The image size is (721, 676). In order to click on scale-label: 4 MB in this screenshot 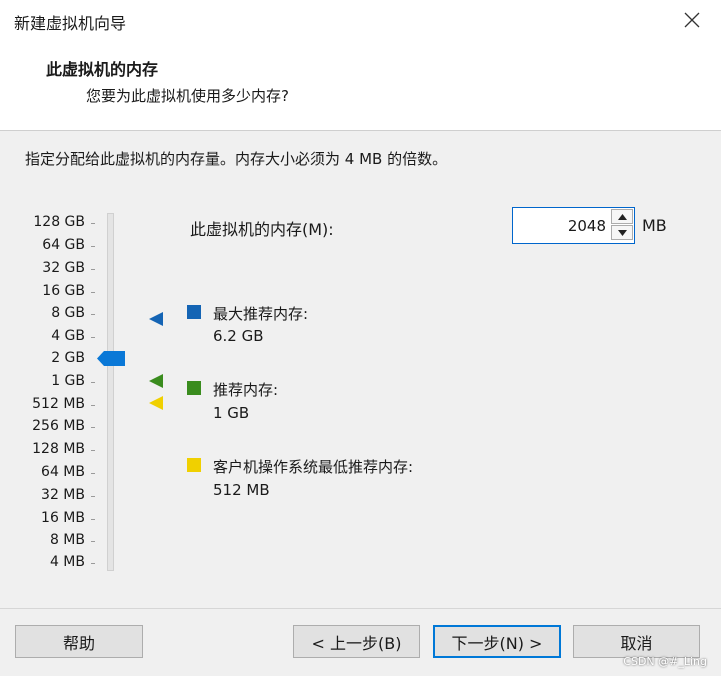, I will do `click(67, 562)`.